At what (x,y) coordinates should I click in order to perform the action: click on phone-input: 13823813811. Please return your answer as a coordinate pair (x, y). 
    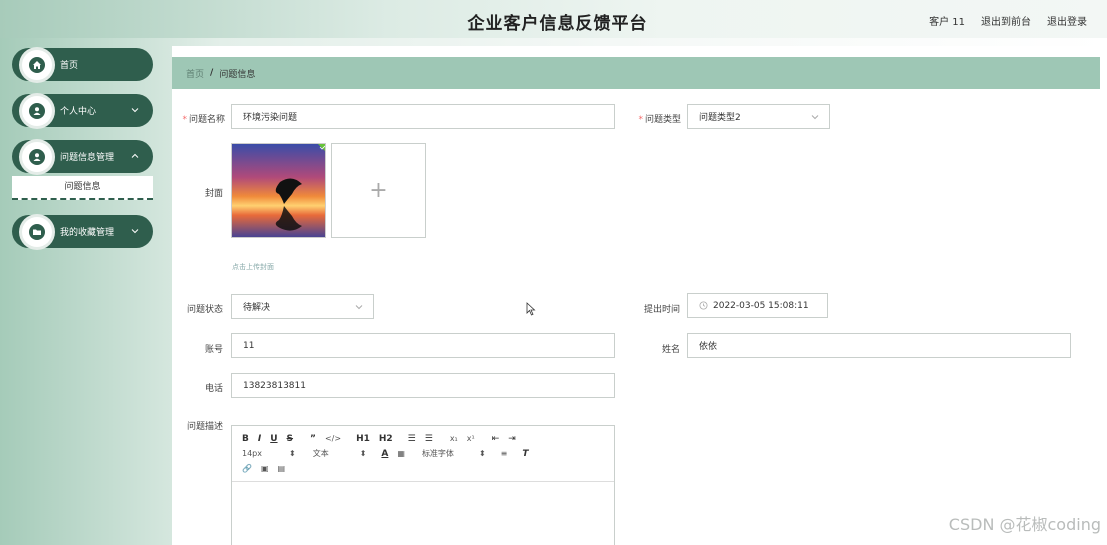
    Looking at the image, I should click on (423, 385).